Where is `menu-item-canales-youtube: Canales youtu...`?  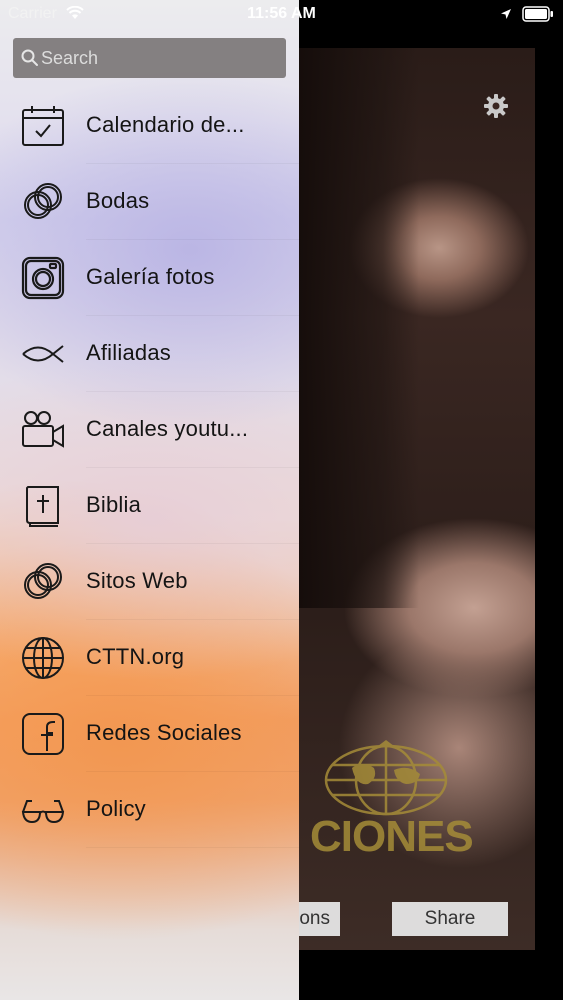 menu-item-canales-youtube: Canales youtu... is located at coordinates (149, 430).